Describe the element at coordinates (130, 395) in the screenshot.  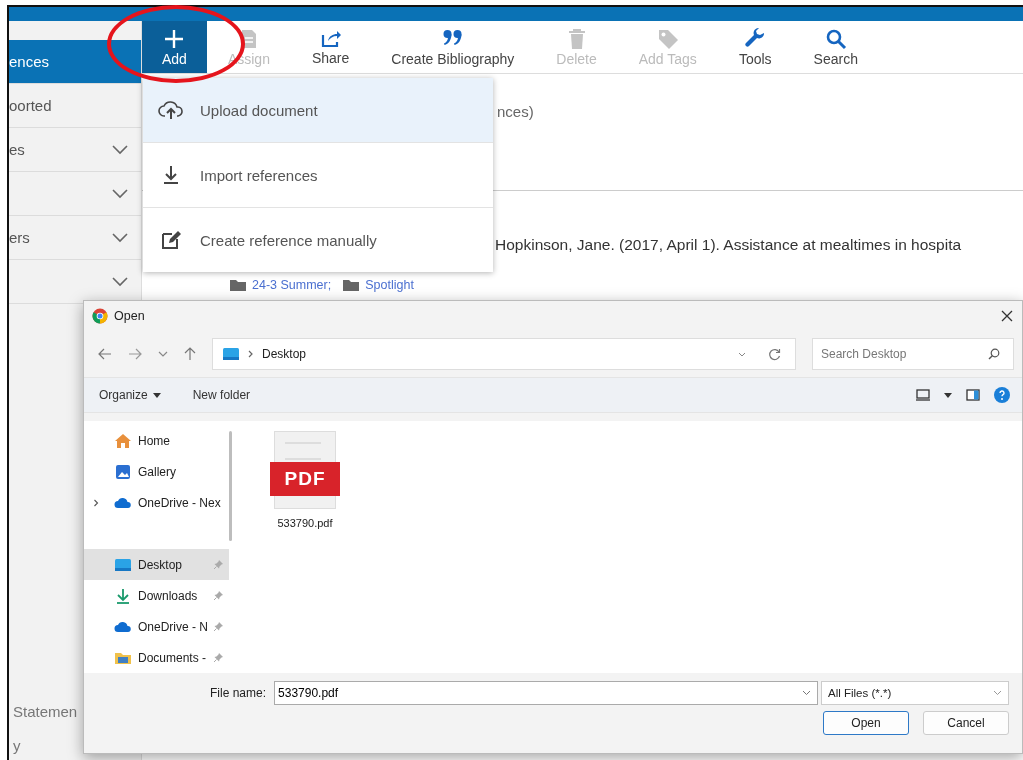
I see `menu-button: Organize` at that location.